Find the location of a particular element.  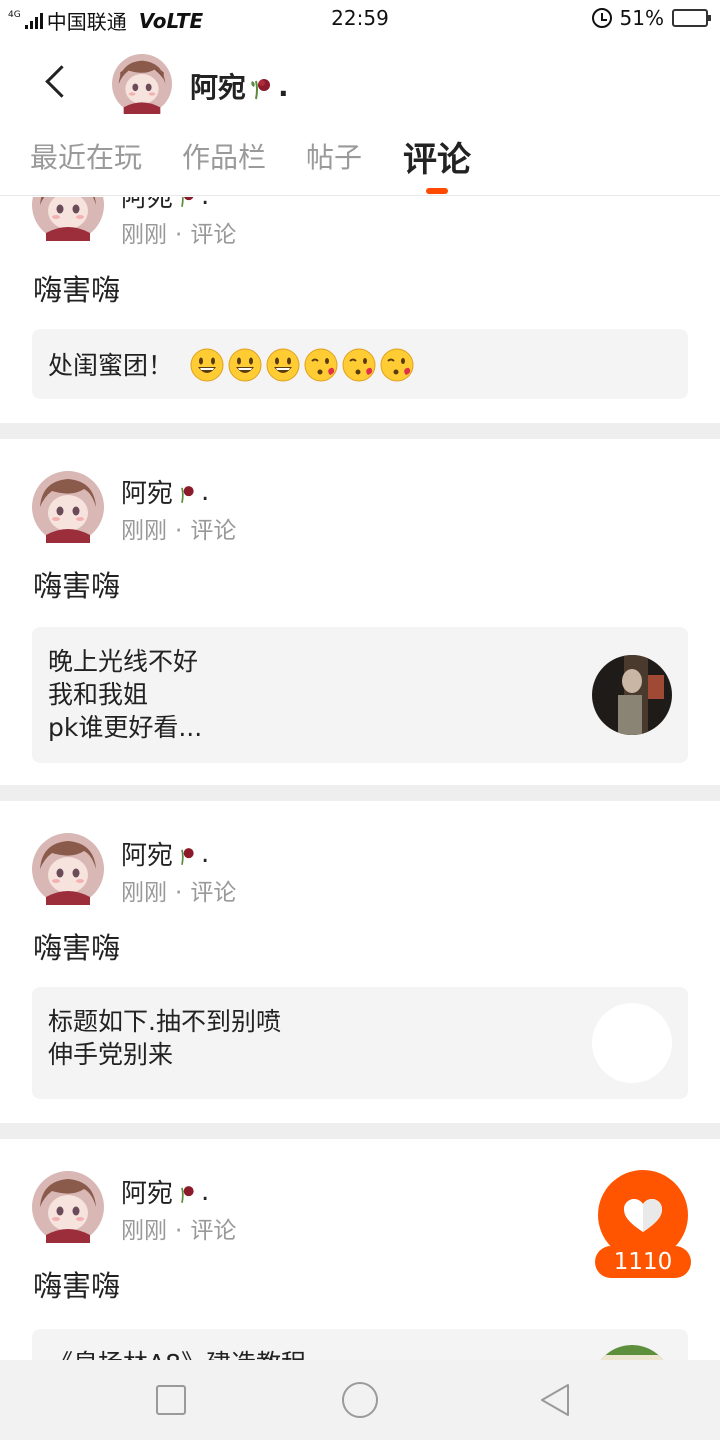

quoted-post-line: 晚上光线不好 is located at coordinates (123, 661).